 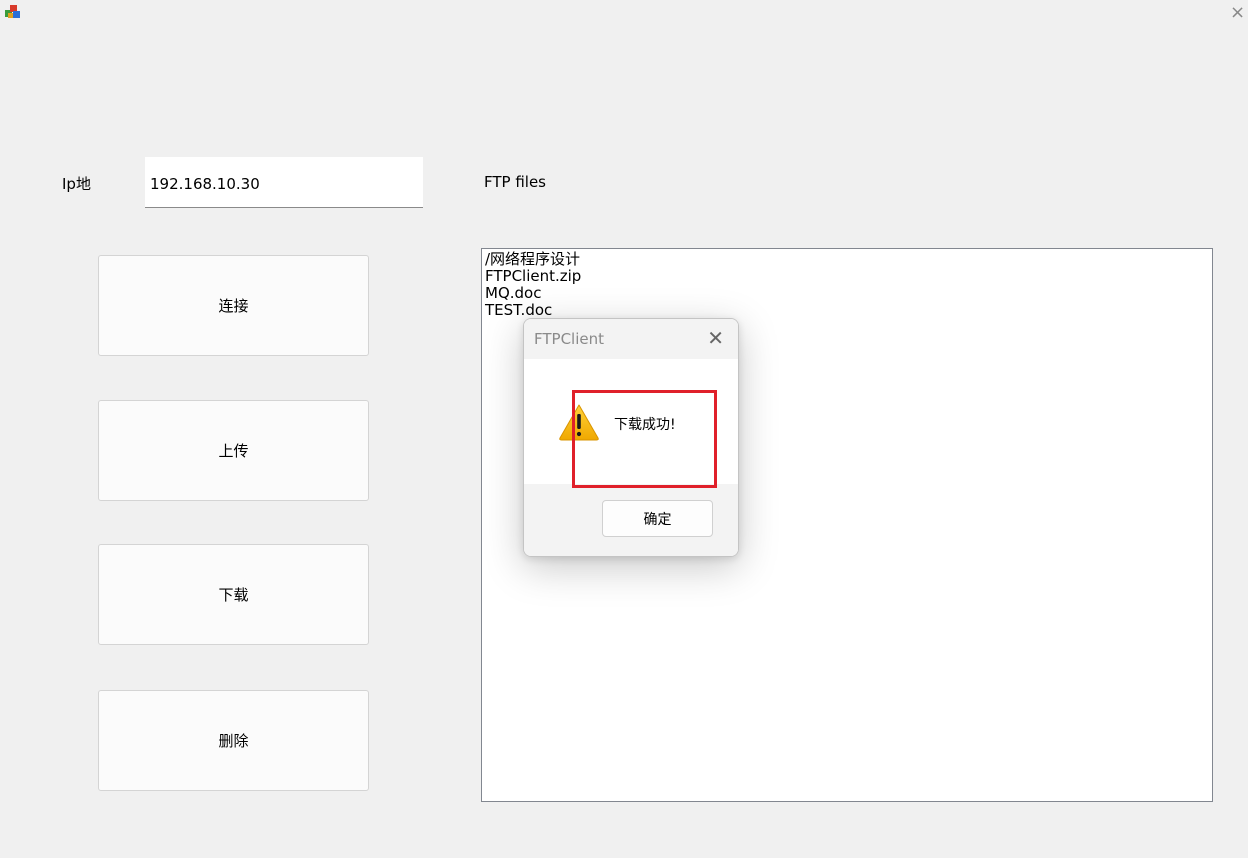 I want to click on window-close-button: ×, so click(x=1239, y=13).